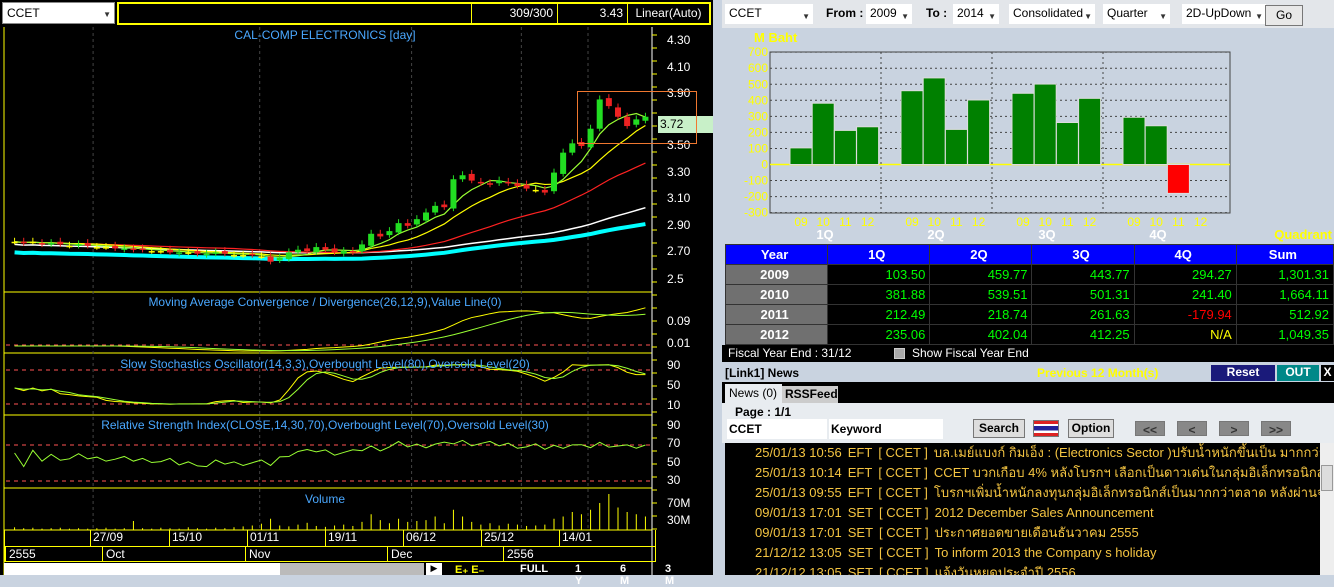 Image resolution: width=1334 pixels, height=587 pixels. I want to click on value-cell: 412.25, so click(1083, 334).